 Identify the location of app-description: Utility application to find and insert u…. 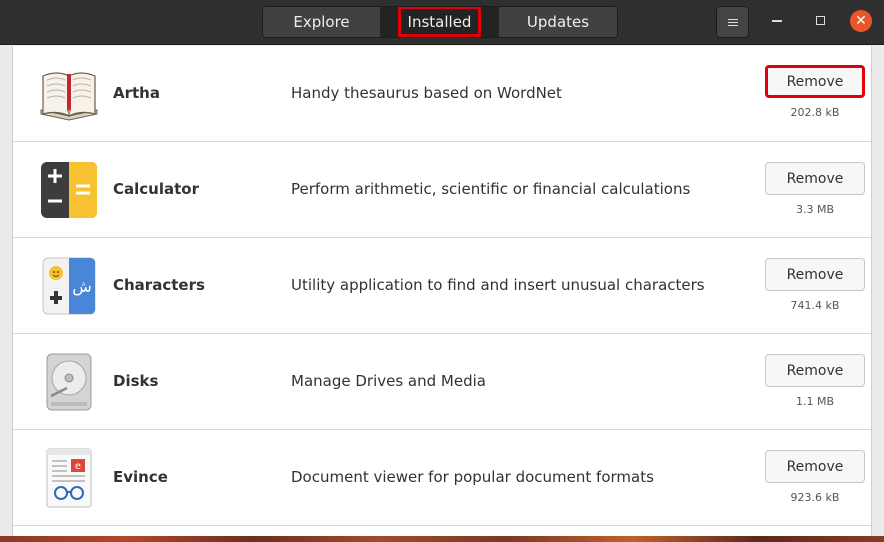
(498, 285).